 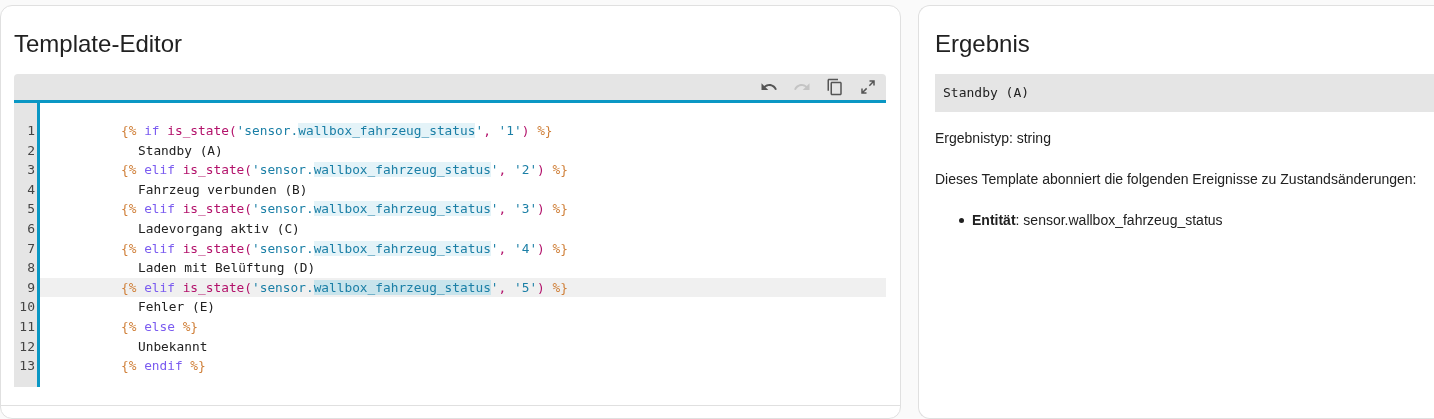 I want to click on code-line: Fahrzeug verbunden (B), so click(x=223, y=189).